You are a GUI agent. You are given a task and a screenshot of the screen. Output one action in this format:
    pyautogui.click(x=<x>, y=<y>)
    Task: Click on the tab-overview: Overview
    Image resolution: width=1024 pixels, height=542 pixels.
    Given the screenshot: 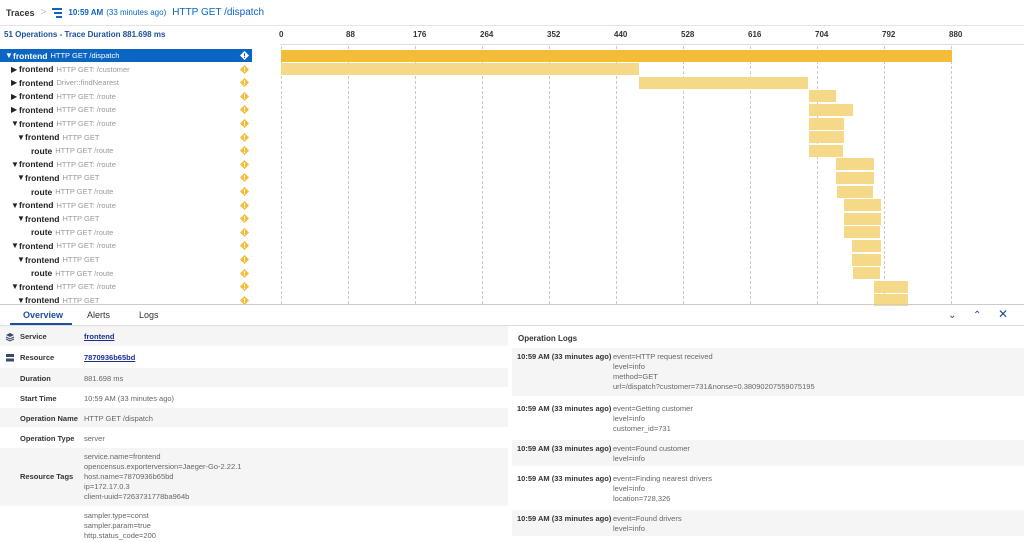 What is the action you would take?
    pyautogui.click(x=43, y=315)
    